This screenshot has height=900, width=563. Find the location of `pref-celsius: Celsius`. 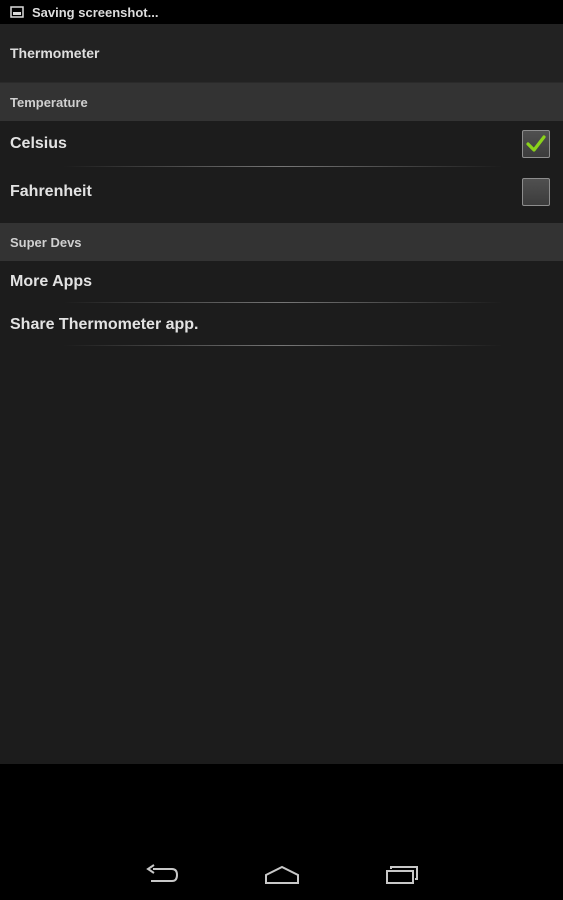

pref-celsius: Celsius is located at coordinates (281, 144).